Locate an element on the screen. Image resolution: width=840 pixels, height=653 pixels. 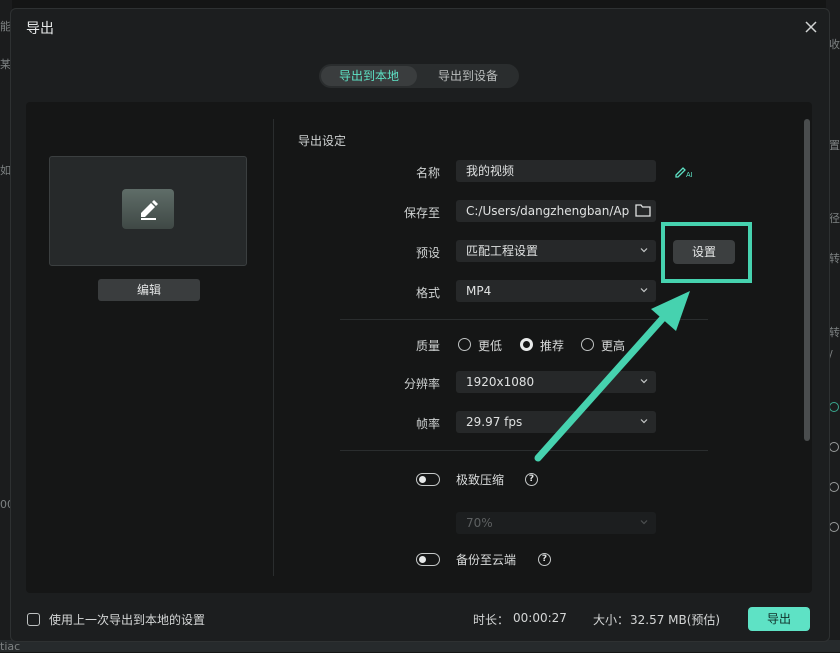
svg-text: AI is located at coordinates (689, 175).